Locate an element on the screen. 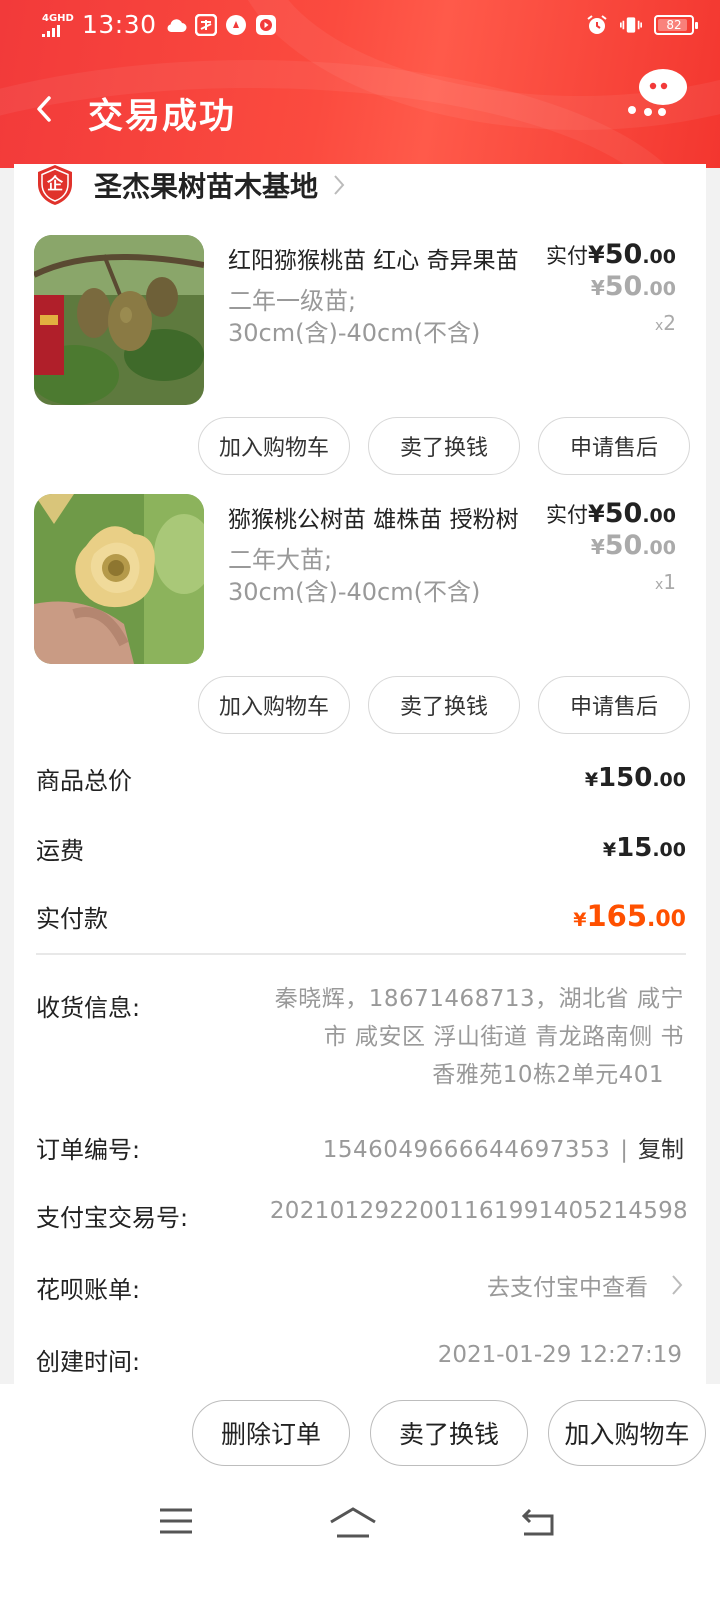  product-spec: 二年大苗; 30cm(含)-40cm(不含) is located at coordinates (378, 576).